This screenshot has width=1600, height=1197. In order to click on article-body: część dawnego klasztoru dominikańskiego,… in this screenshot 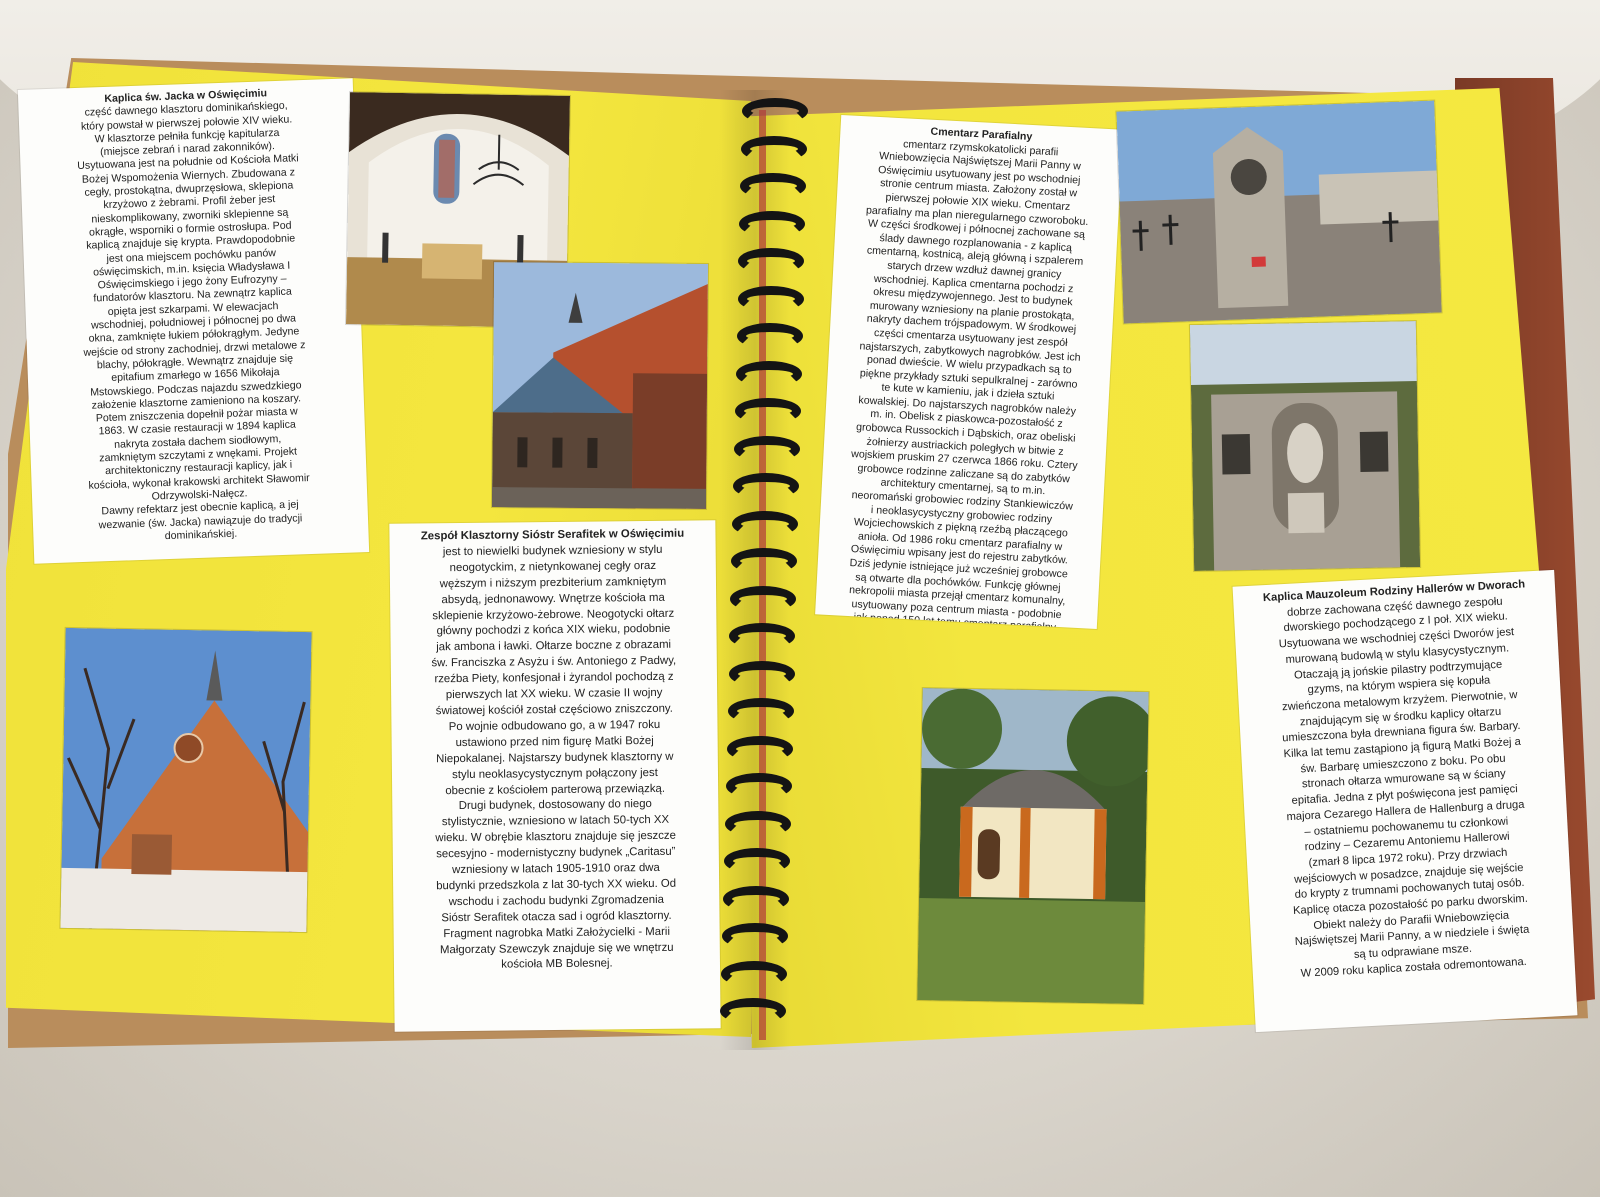, I will do `click(193, 320)`.